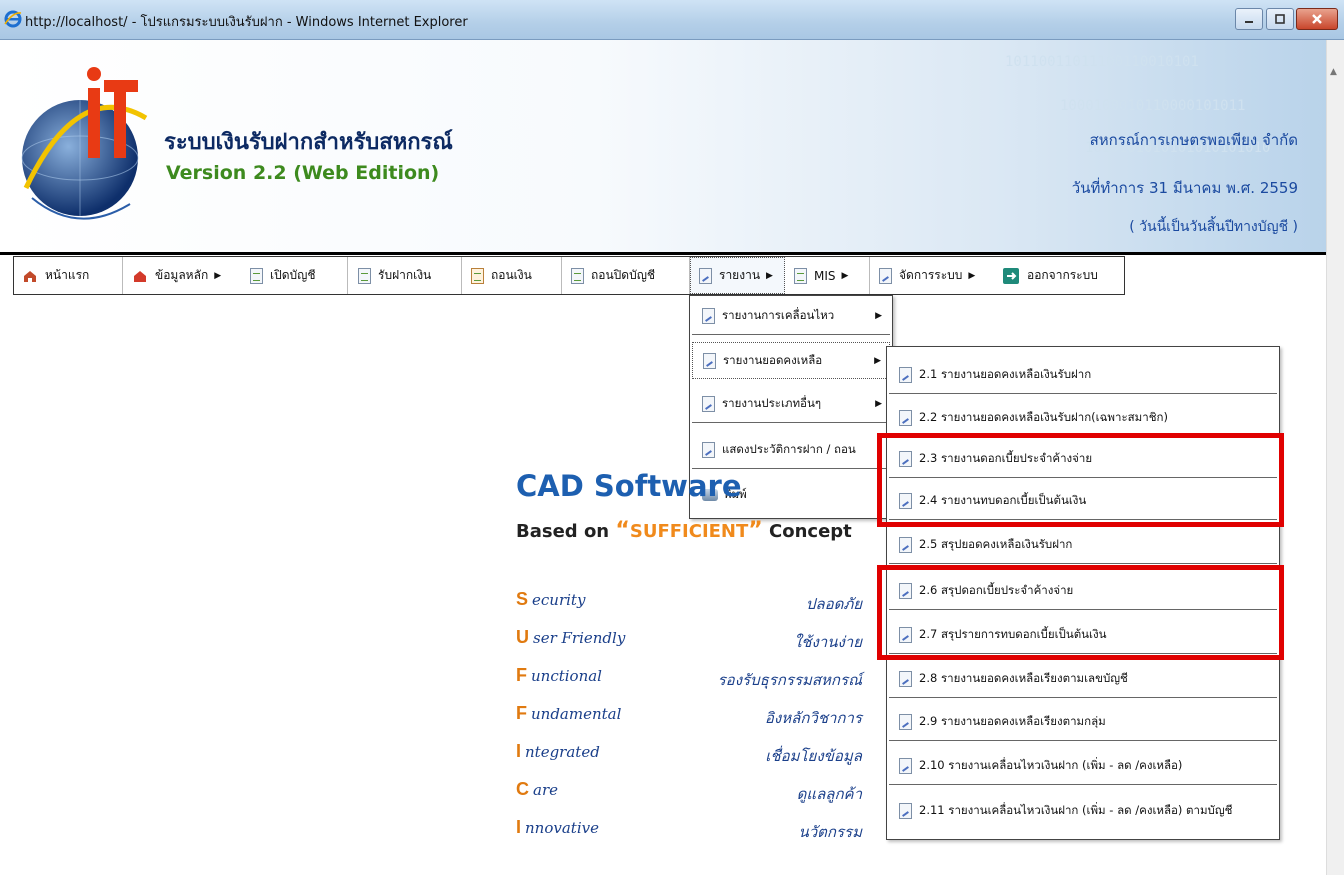 The image size is (1344, 875). I want to click on home-icon, so click(30, 276).